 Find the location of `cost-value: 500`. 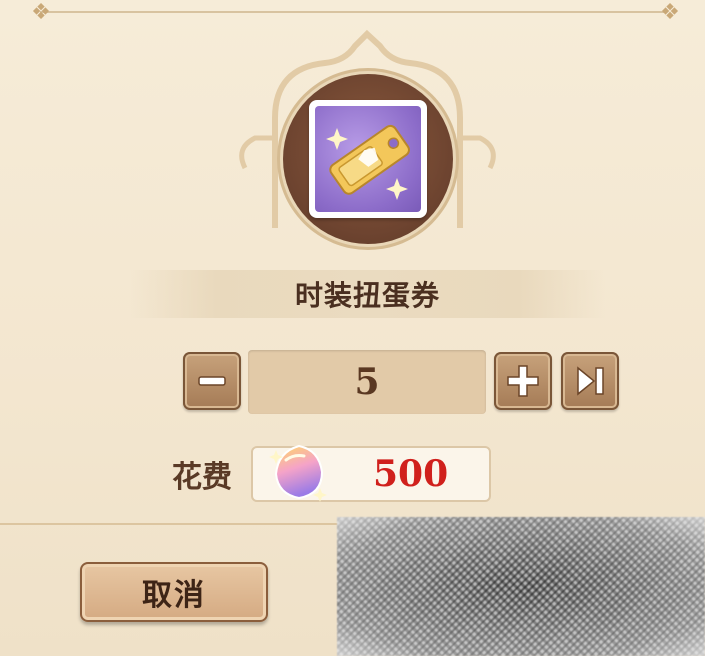

cost-value: 500 is located at coordinates (411, 474).